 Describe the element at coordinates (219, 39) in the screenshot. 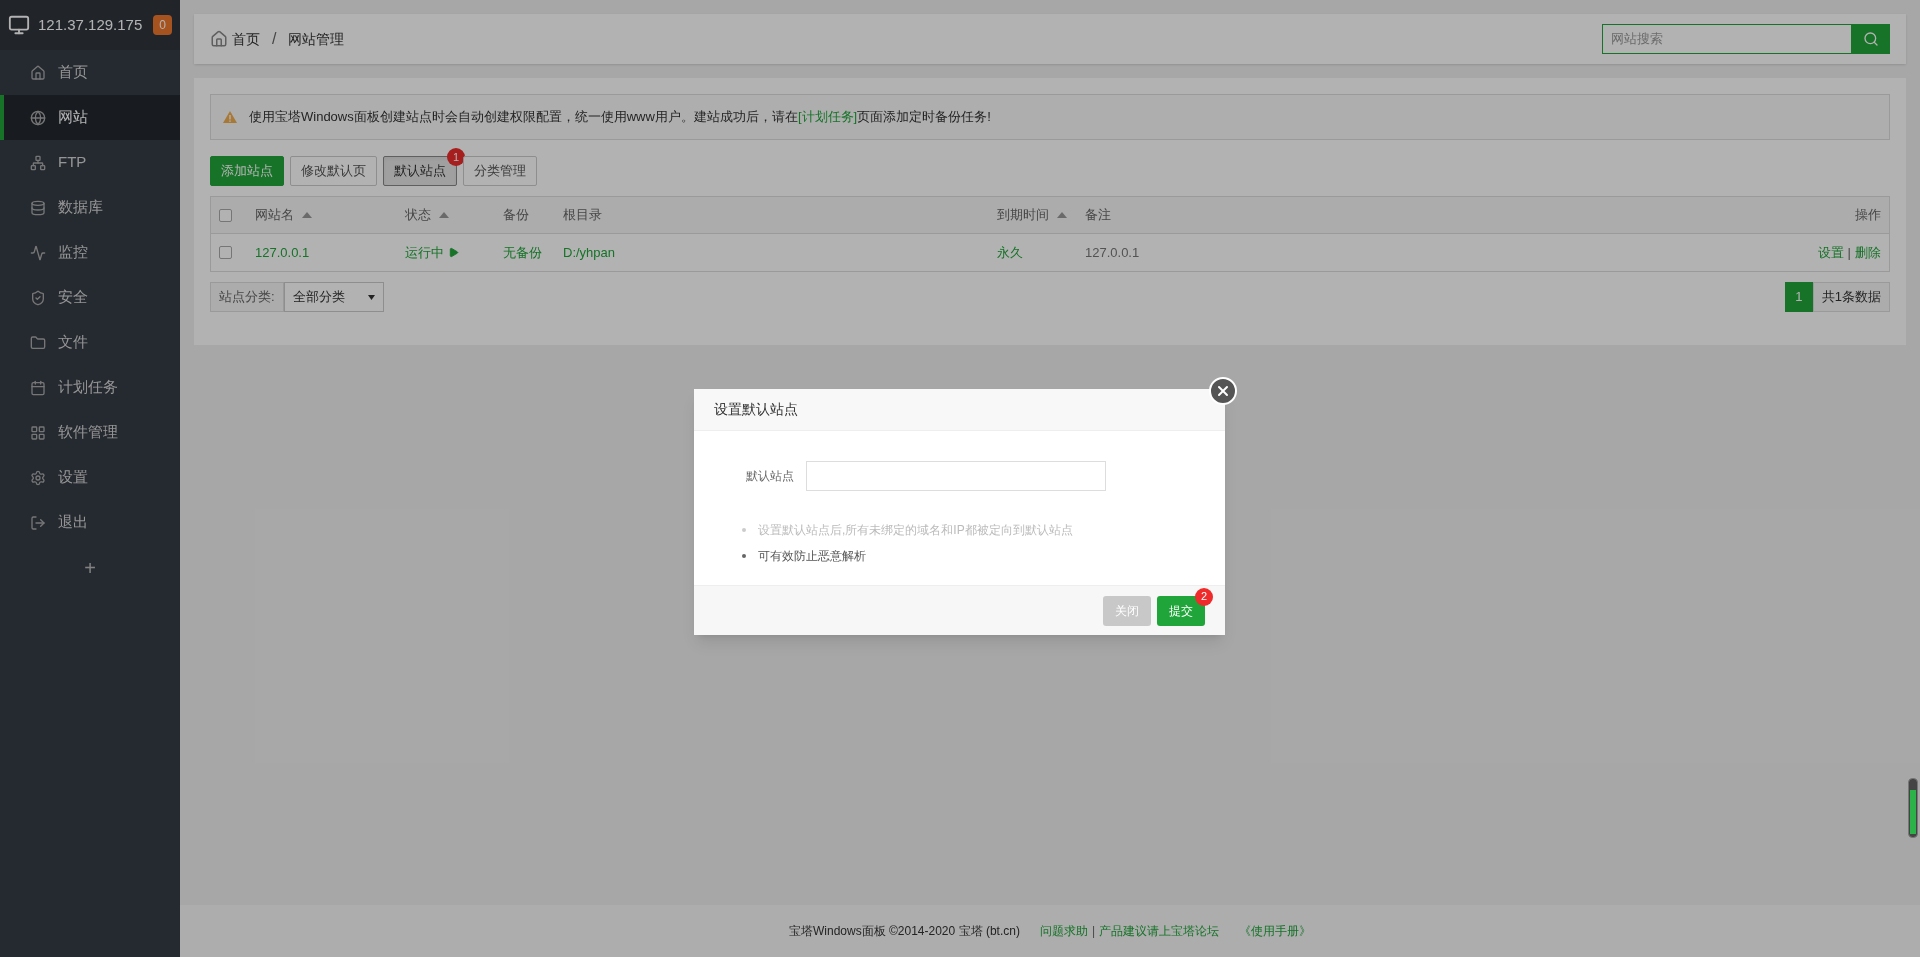

I see `home-icon` at that location.